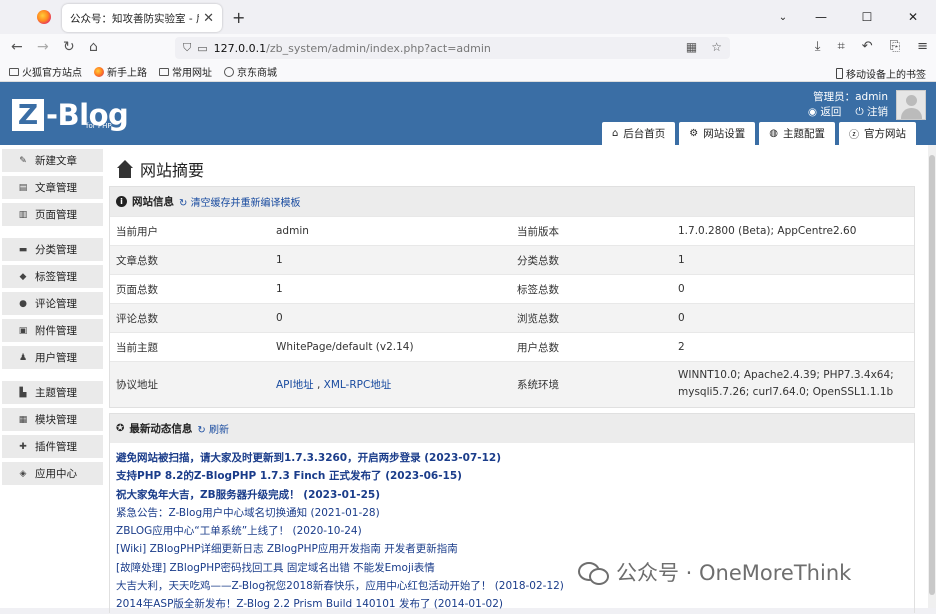 This screenshot has width=936, height=614. What do you see at coordinates (190, 384) in the screenshot?
I see `cell-label: 协议地址` at bounding box center [190, 384].